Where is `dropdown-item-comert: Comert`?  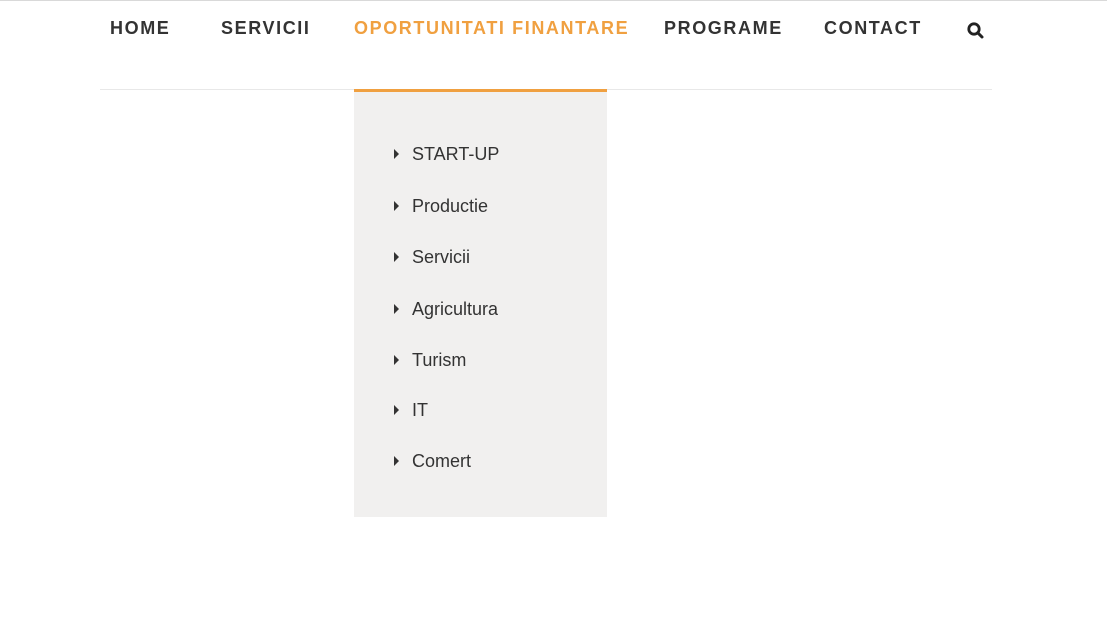 dropdown-item-comert: Comert is located at coordinates (432, 461).